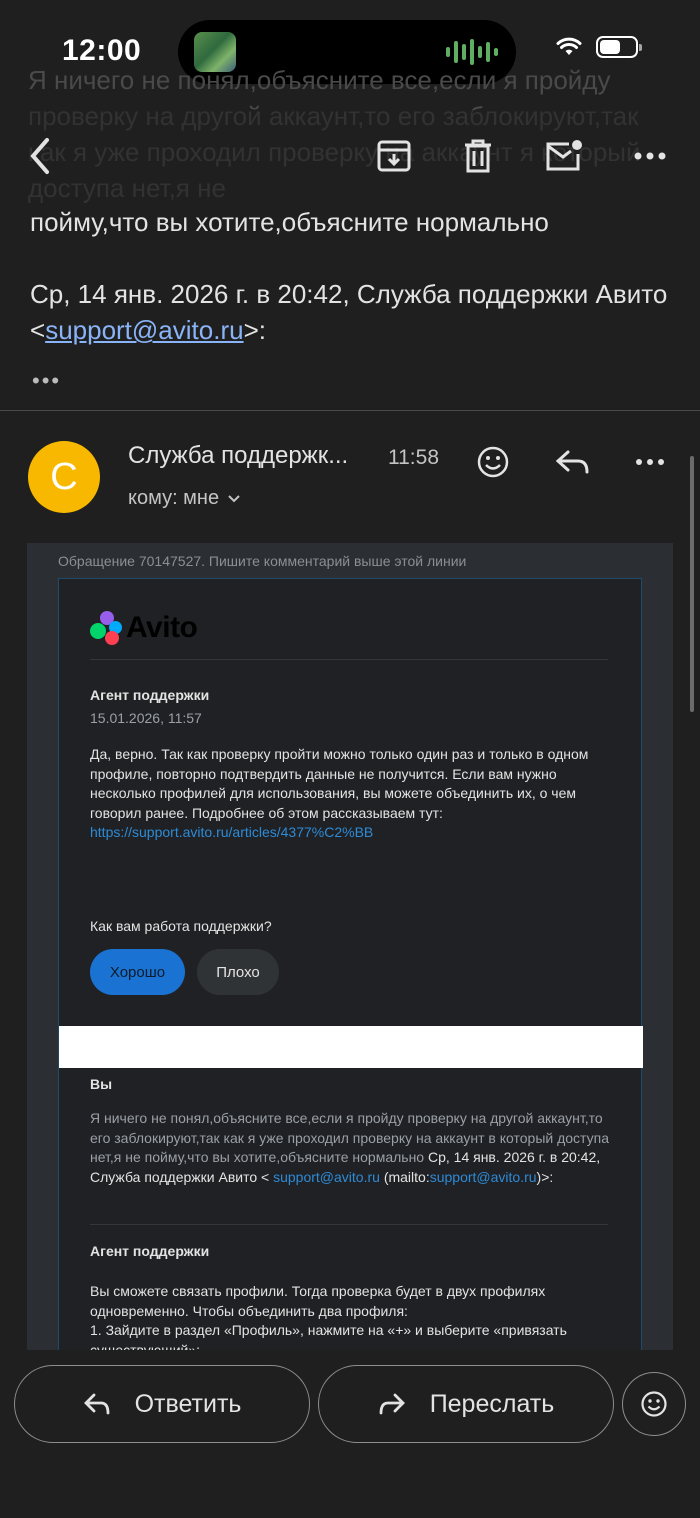 This screenshot has width=700, height=1518. I want to click on forward-icon, so click(392, 1404).